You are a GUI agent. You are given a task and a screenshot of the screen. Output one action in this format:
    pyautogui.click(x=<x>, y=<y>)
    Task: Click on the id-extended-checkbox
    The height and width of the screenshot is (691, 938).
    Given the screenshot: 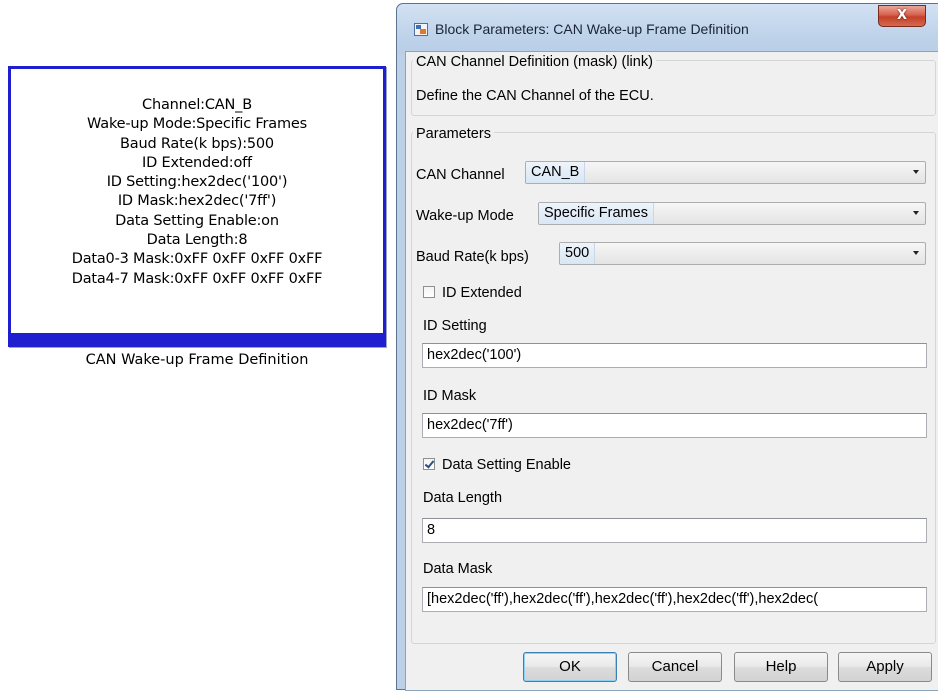 What is the action you would take?
    pyautogui.click(x=429, y=292)
    